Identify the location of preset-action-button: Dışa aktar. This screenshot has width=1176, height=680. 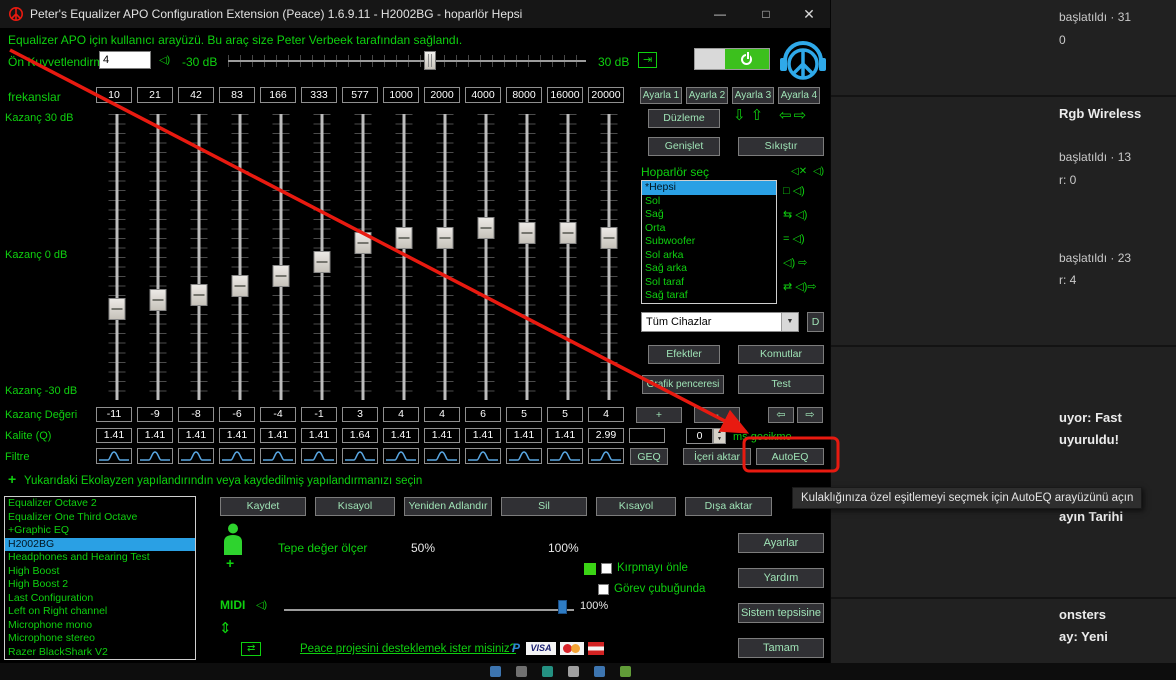
(728, 506).